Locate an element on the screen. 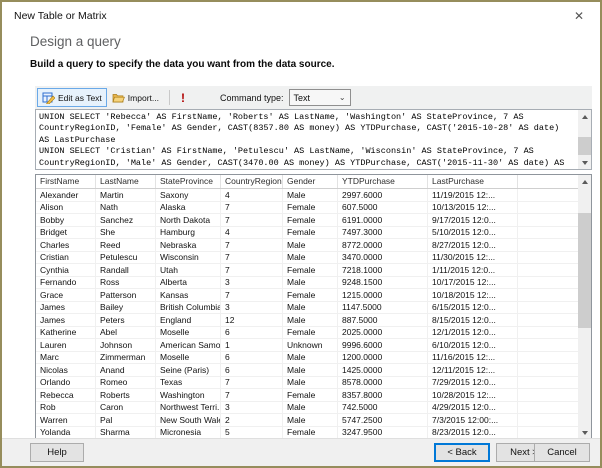 This screenshot has width=602, height=468. page-title: Design a query is located at coordinates (75, 41).